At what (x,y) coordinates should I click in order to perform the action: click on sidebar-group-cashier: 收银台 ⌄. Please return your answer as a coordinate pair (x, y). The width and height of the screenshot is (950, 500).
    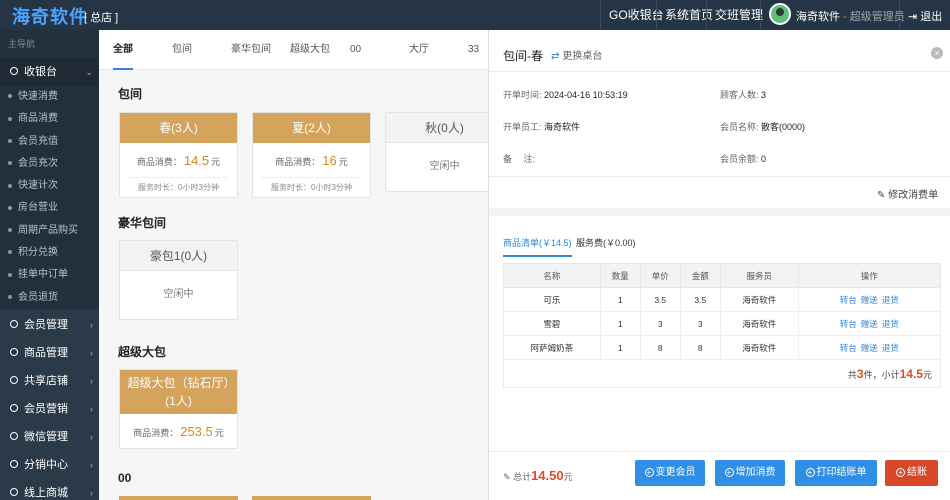
    Looking at the image, I should click on (49, 72).